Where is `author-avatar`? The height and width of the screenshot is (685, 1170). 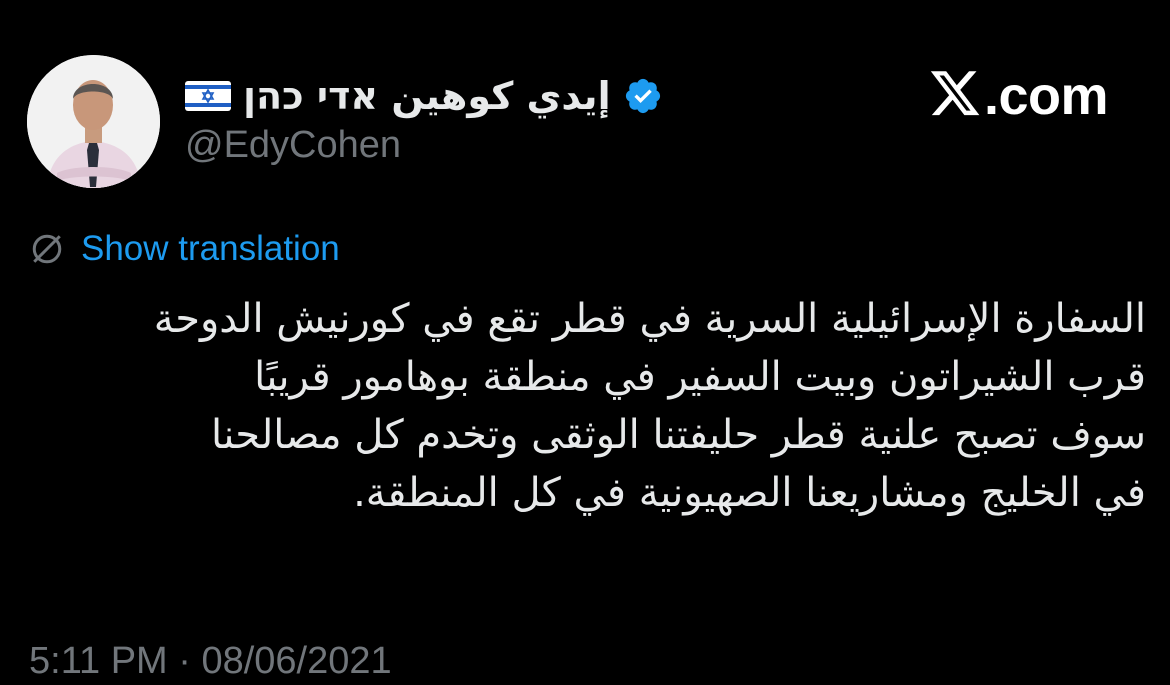
author-avatar is located at coordinates (93, 121).